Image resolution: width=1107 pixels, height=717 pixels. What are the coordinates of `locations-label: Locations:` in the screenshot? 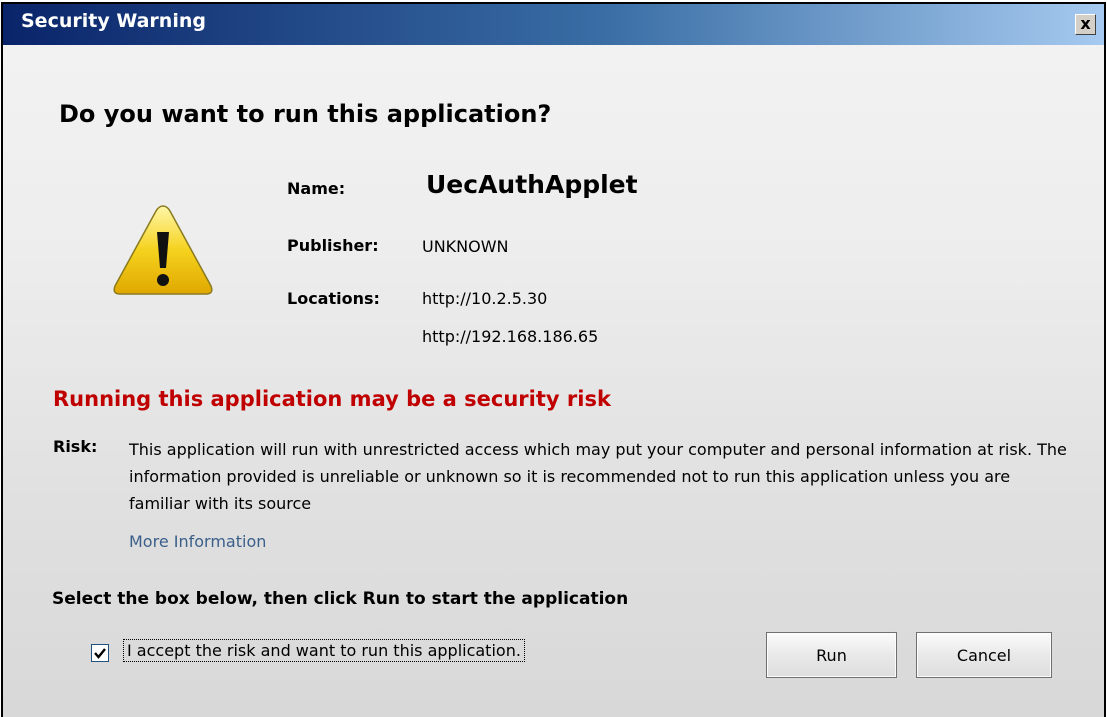 It's located at (333, 298).